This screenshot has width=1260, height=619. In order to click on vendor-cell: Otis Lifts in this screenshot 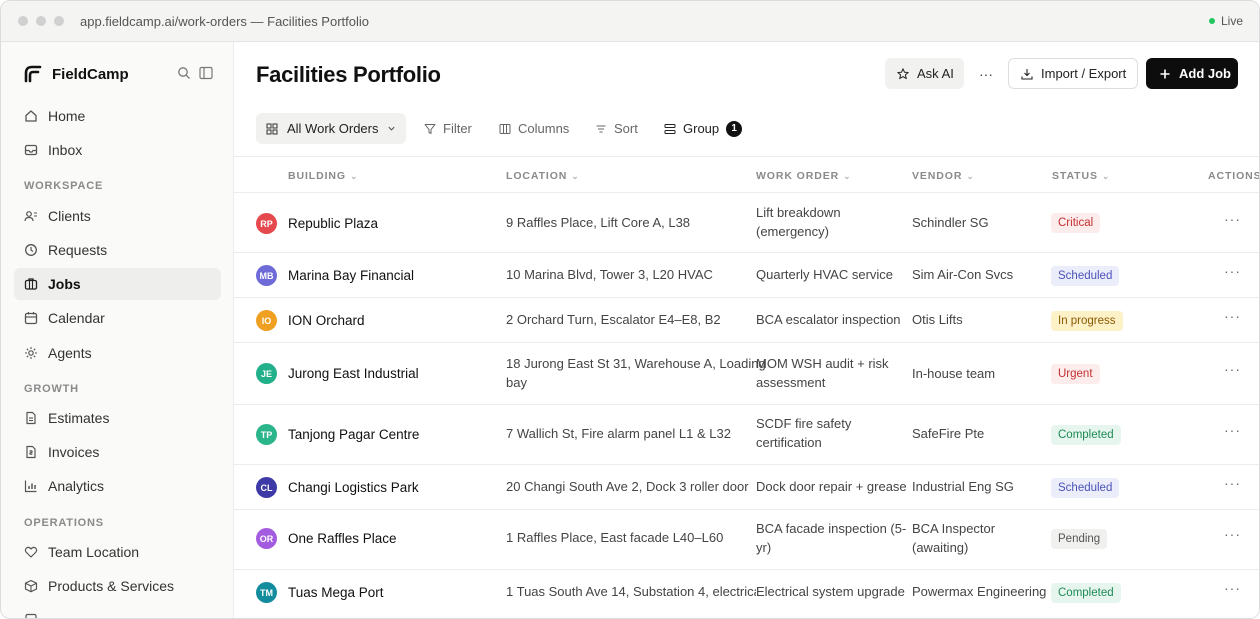, I will do `click(937, 319)`.